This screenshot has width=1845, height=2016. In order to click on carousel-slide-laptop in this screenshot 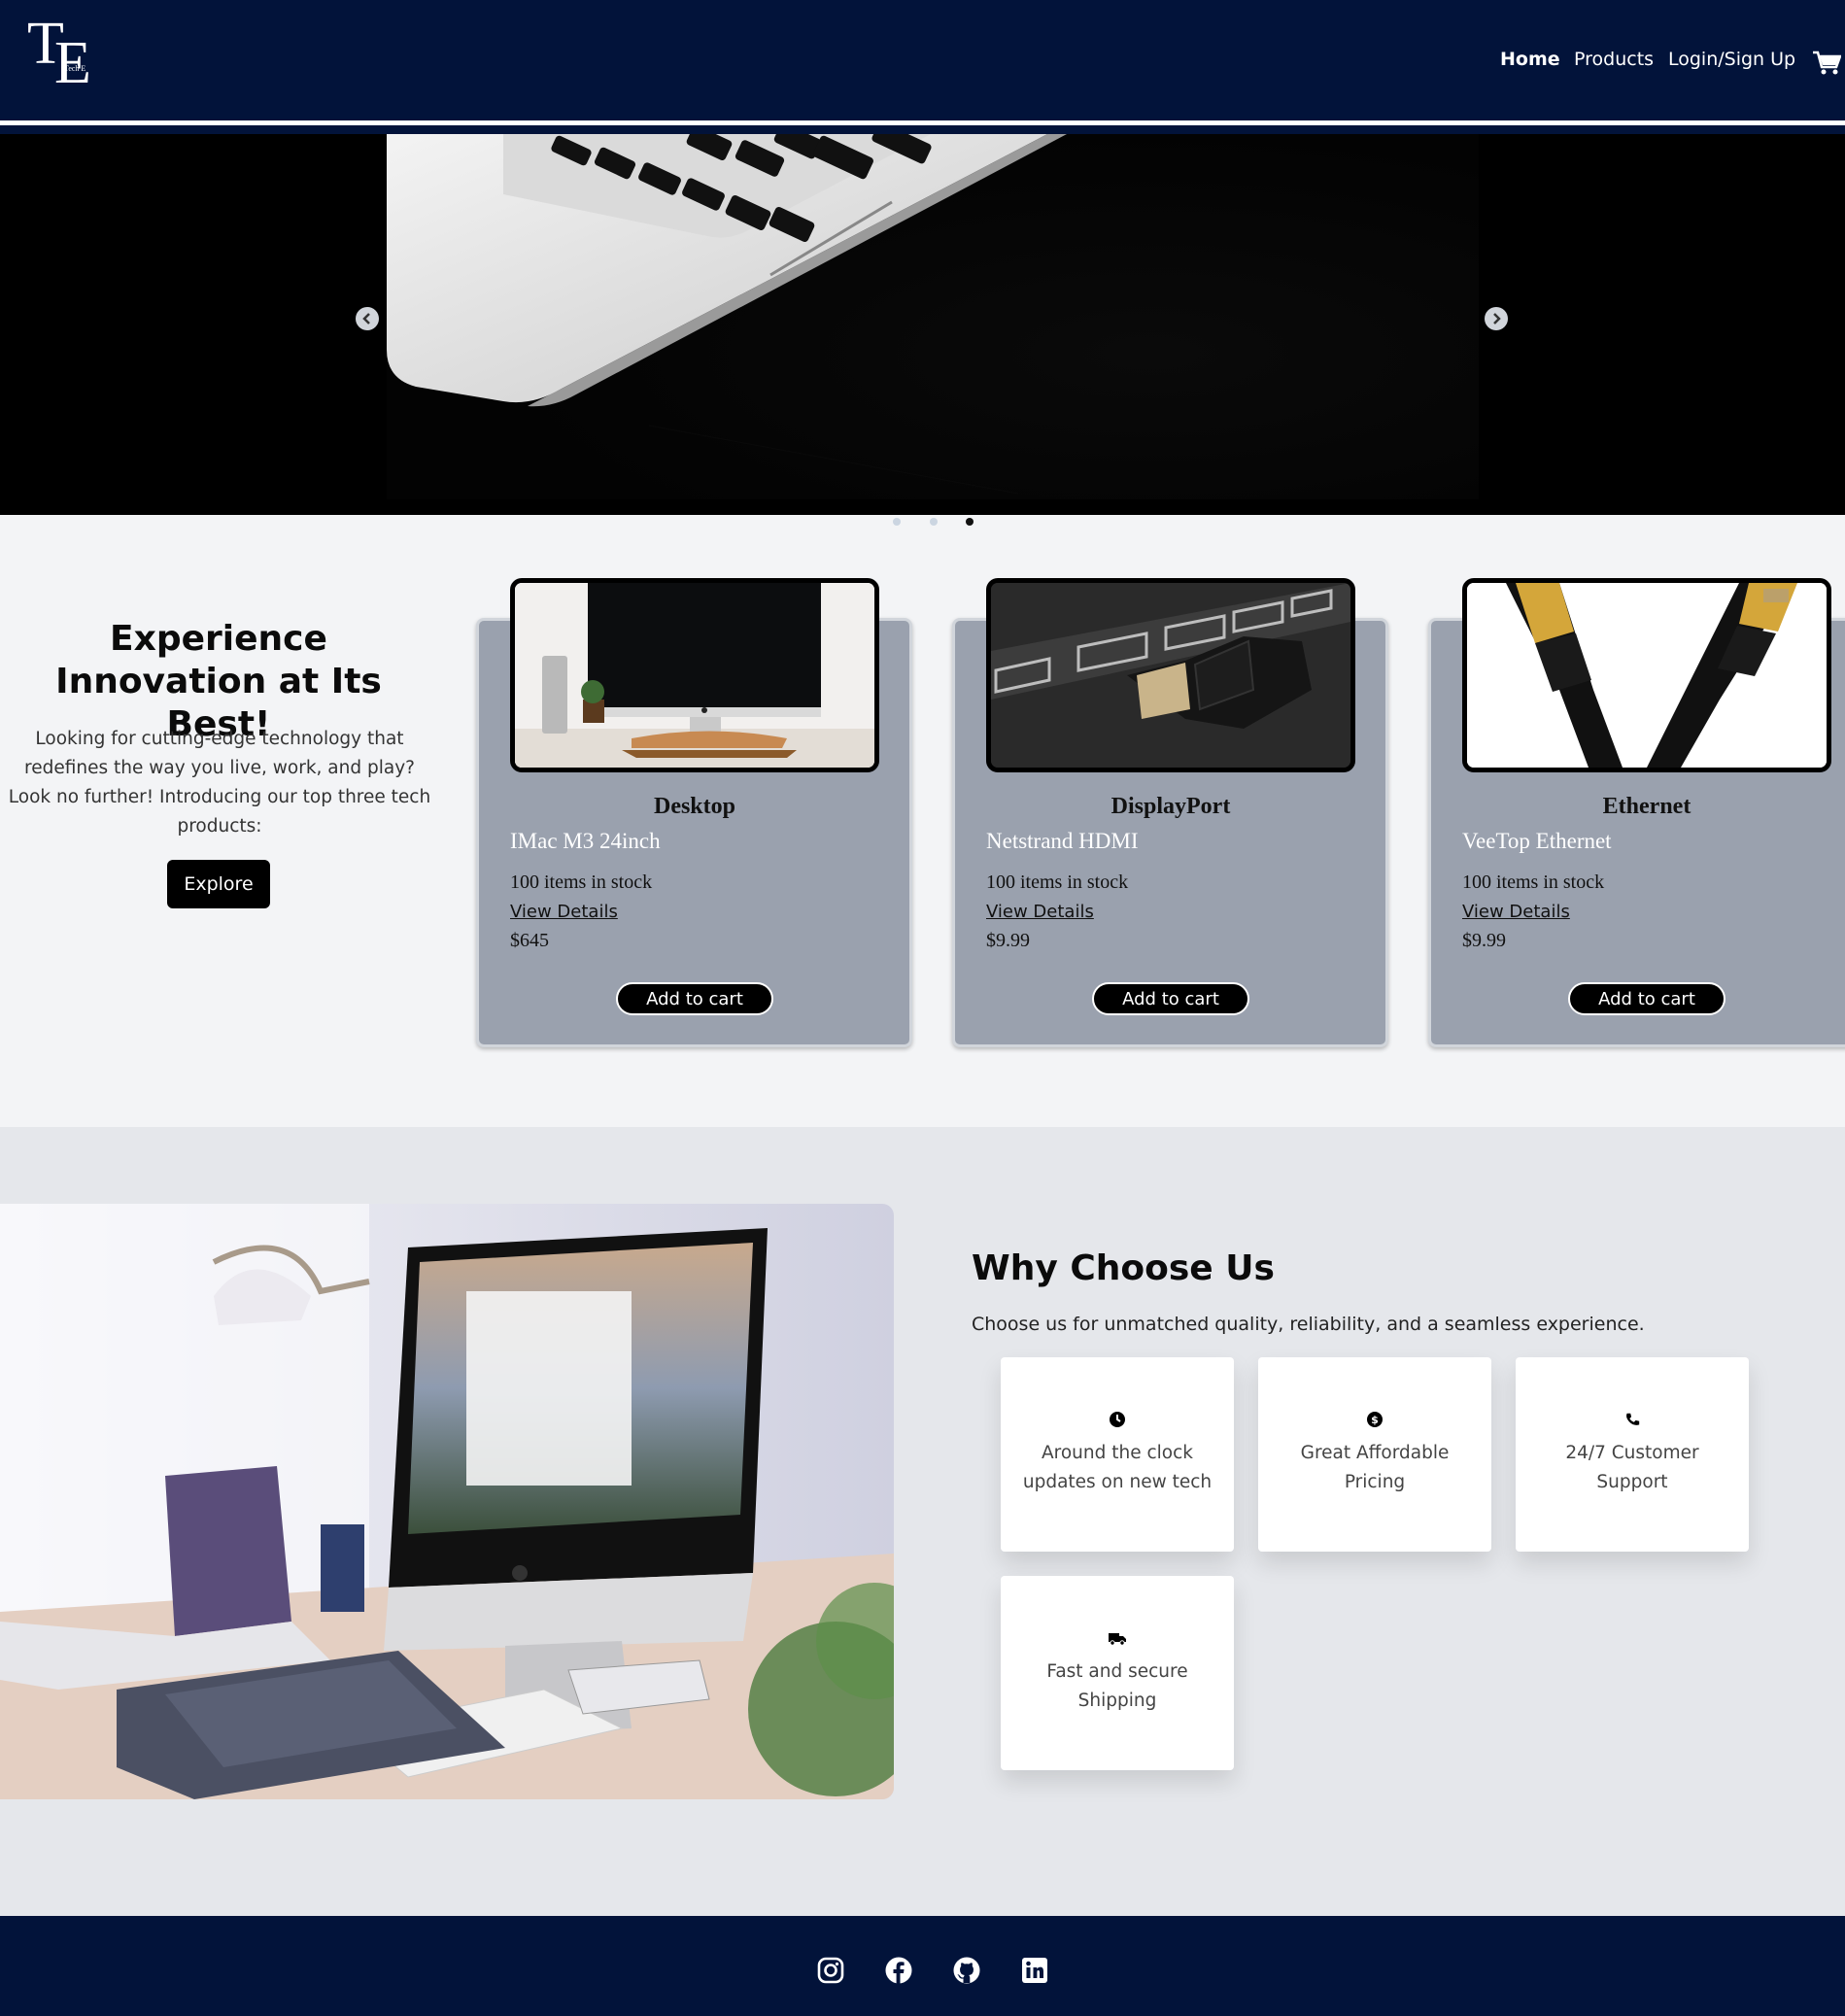, I will do `click(933, 316)`.